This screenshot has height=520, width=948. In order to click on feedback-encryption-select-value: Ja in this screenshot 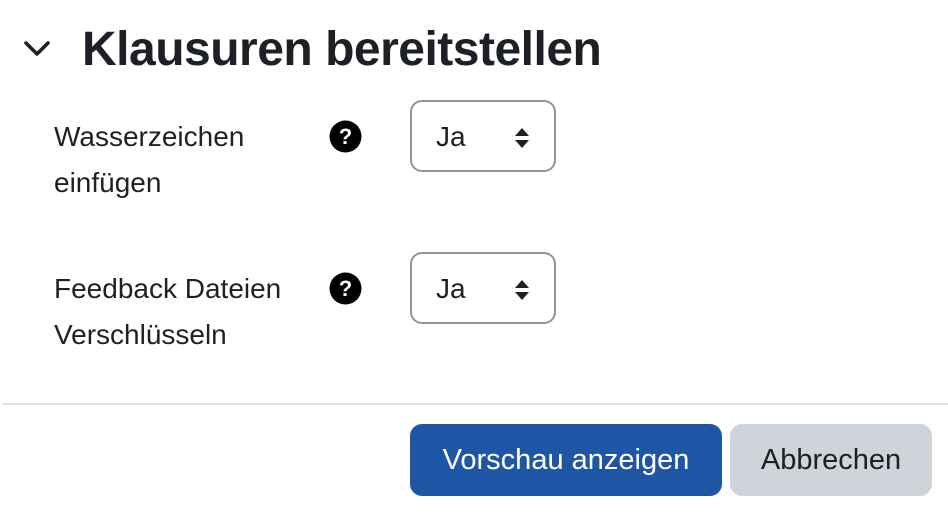, I will do `click(451, 288)`.